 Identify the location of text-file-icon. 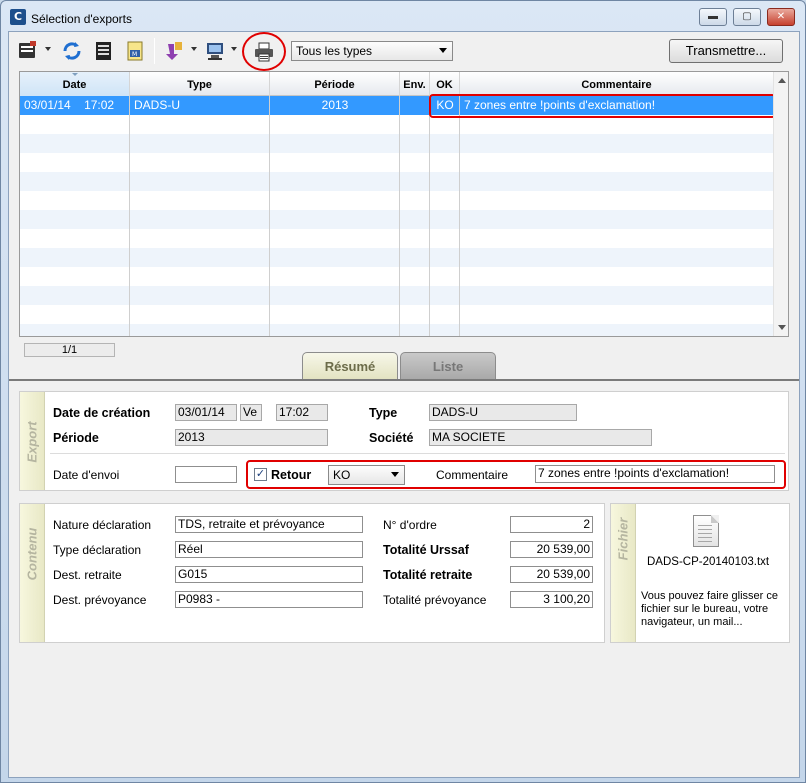
(706, 531).